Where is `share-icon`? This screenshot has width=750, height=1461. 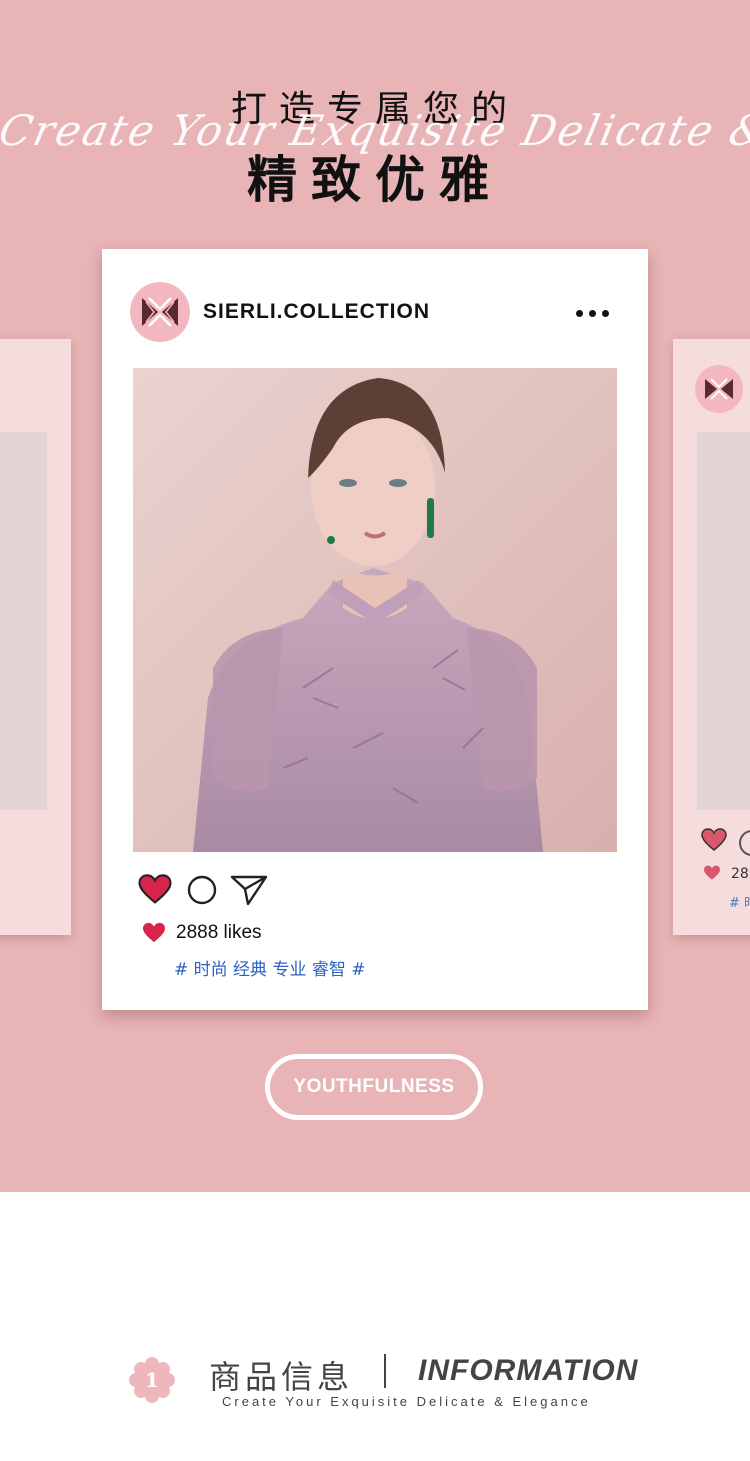
share-icon is located at coordinates (249, 890).